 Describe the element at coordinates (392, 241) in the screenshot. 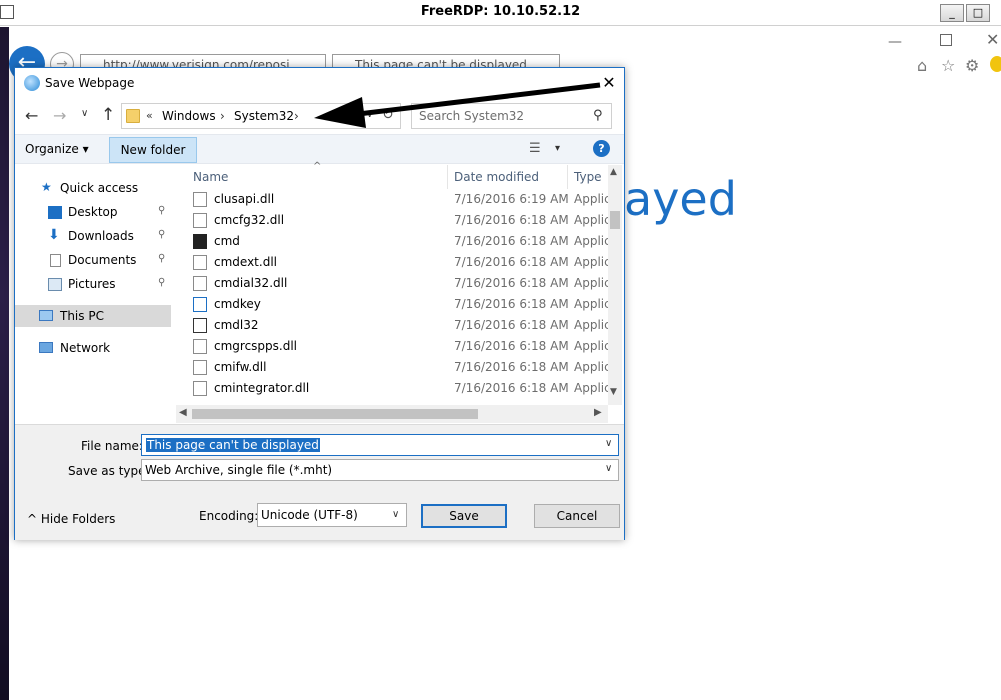

I see `table-row: cmd 7/16/2016 6:18 AM Applic` at that location.